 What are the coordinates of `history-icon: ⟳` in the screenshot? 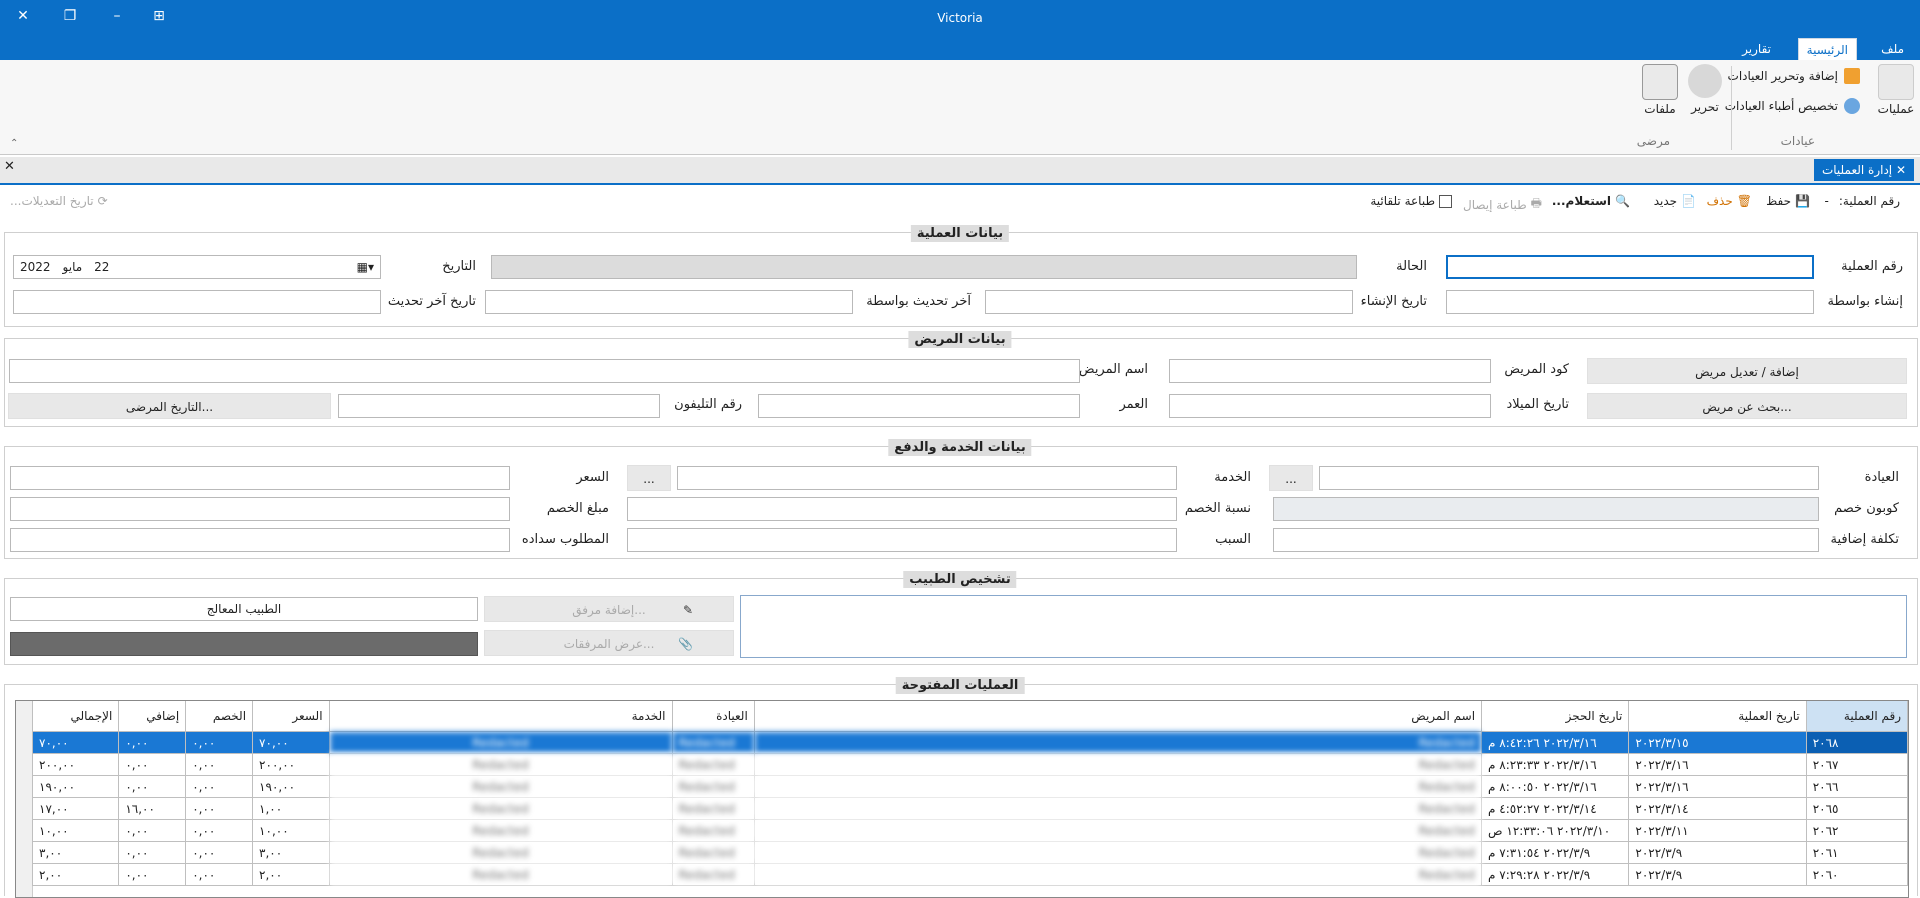 It's located at (102, 201).